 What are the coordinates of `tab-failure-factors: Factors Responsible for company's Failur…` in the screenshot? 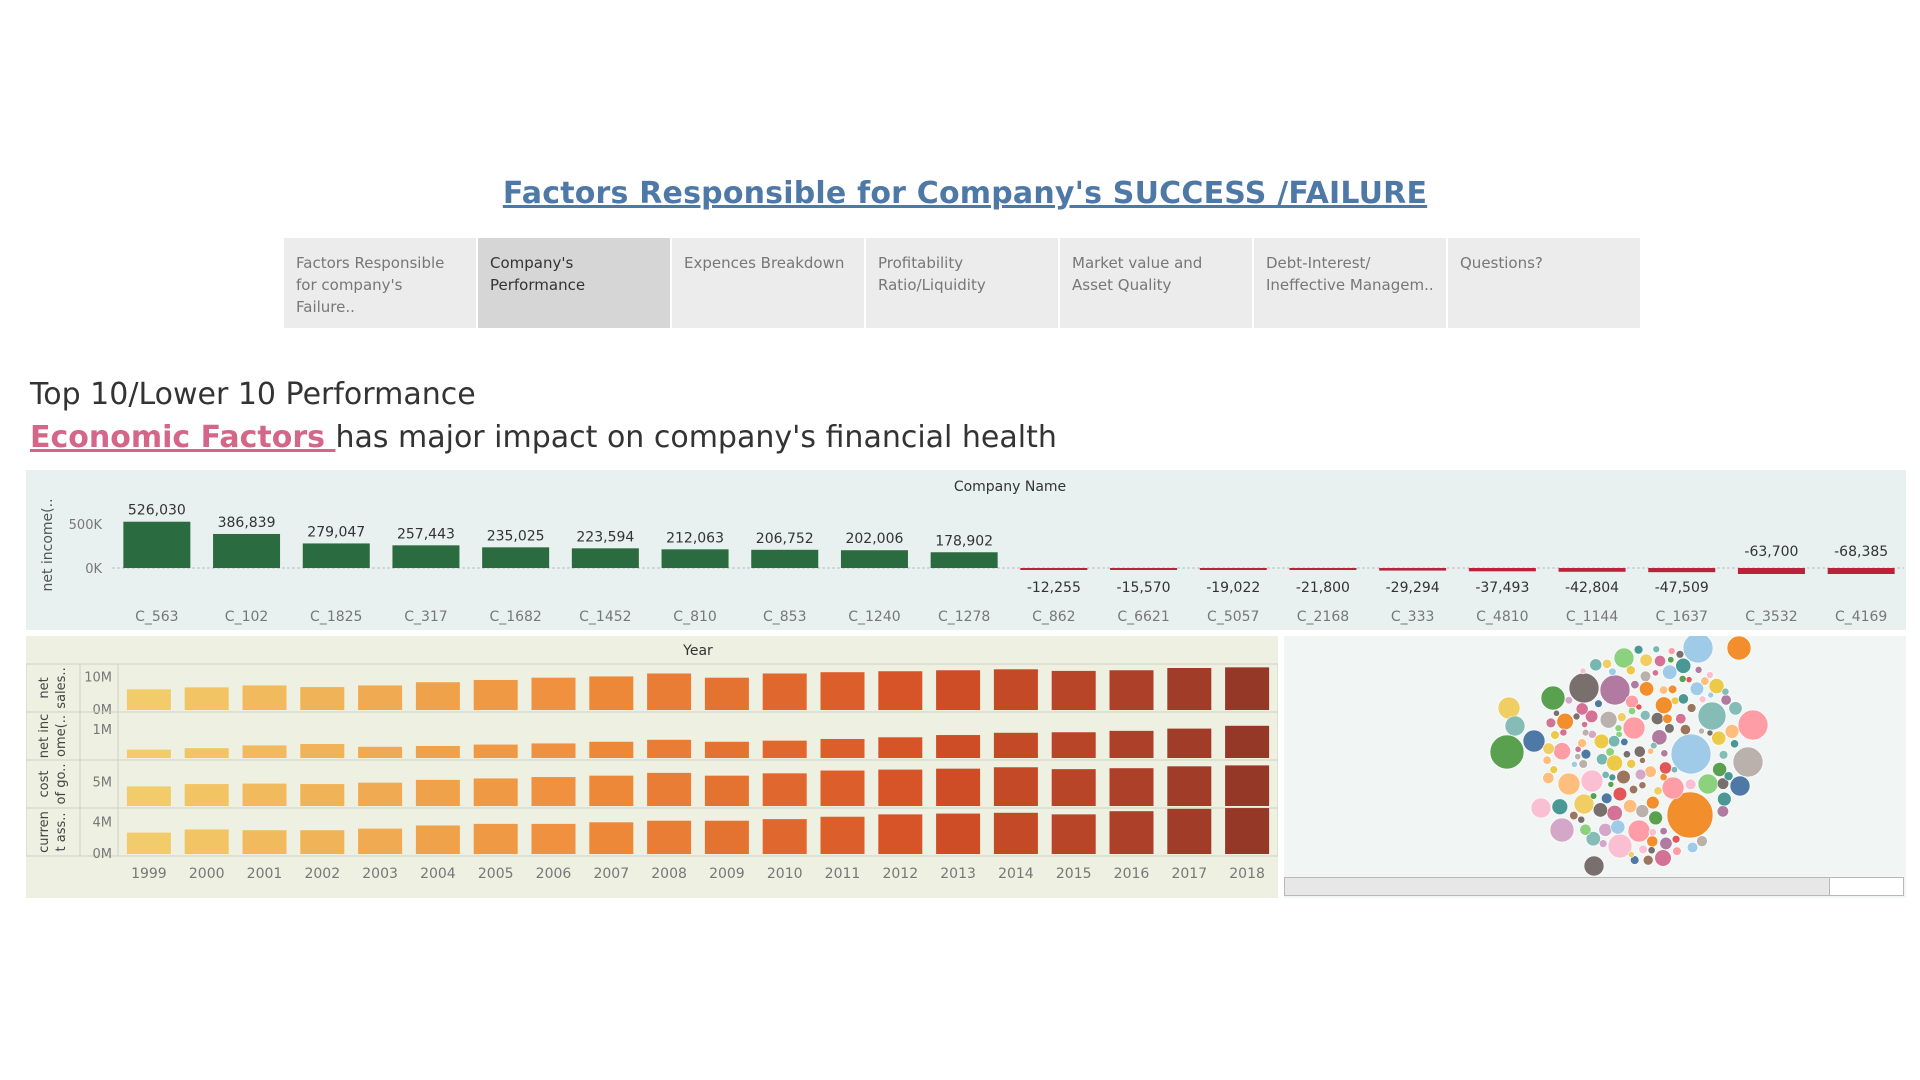 It's located at (380, 283).